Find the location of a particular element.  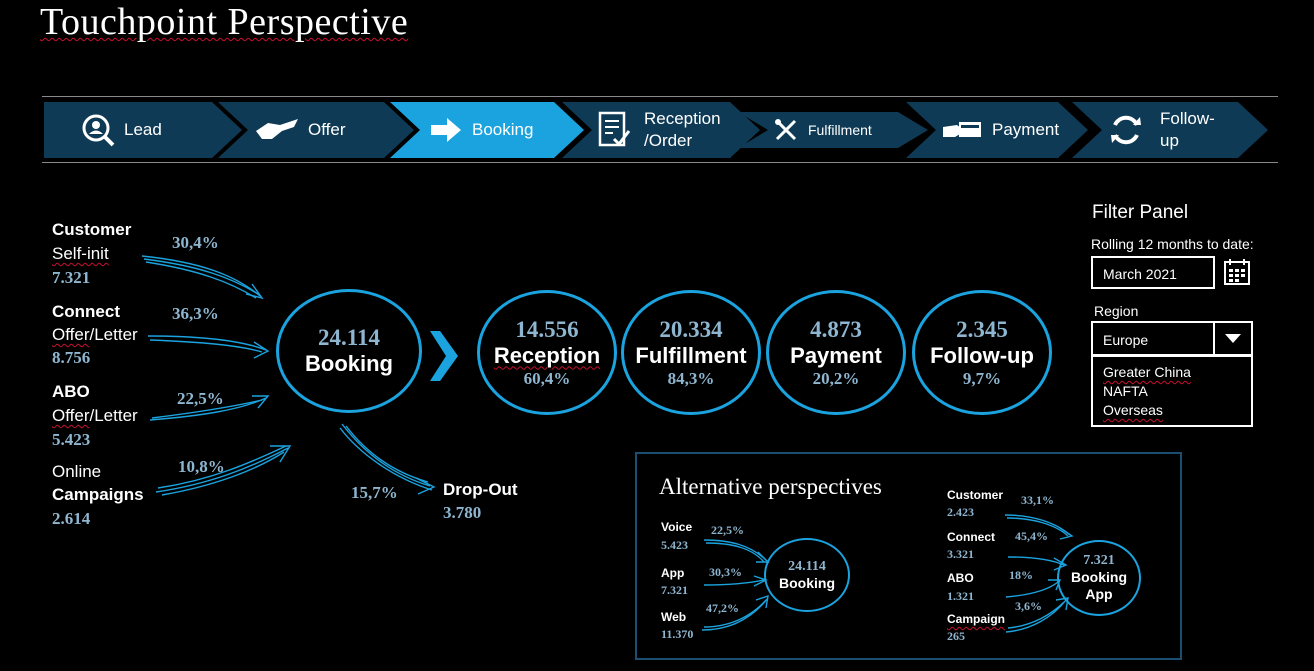

stage-circle-fulfillment: 20.334 Fulfillment 84,3% is located at coordinates (691, 352).